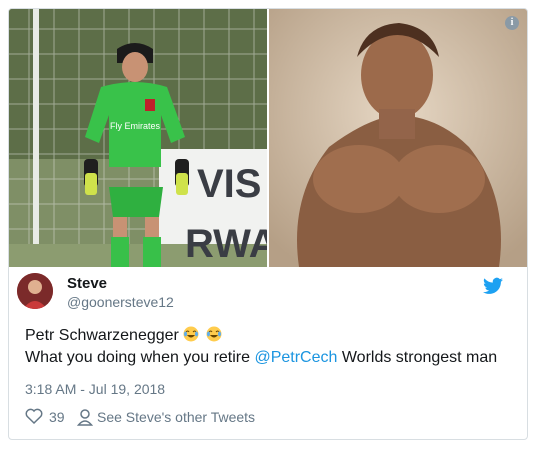 The image size is (534, 450). I want to click on person-icon, so click(85, 417).